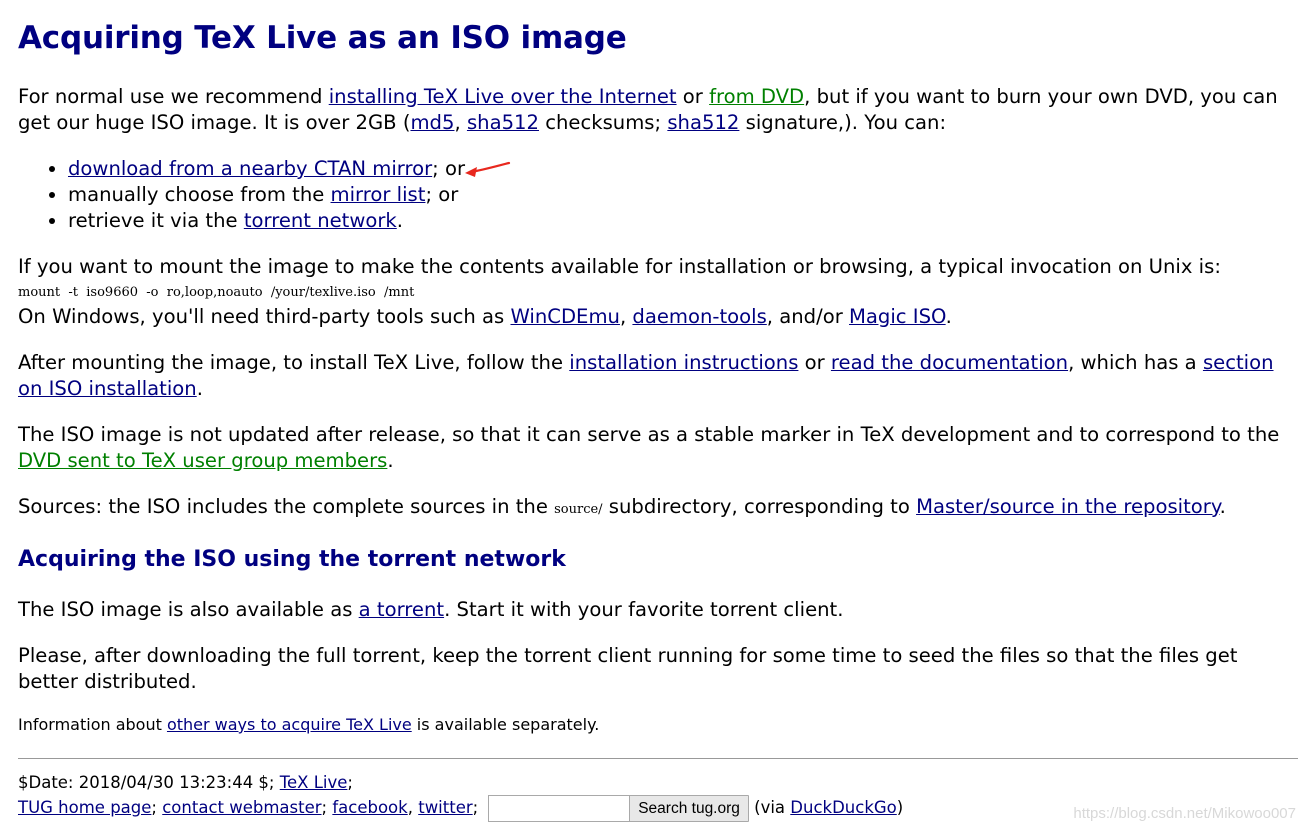 The height and width of the screenshot is (832, 1308). Describe the element at coordinates (503, 122) in the screenshot. I see `link-sha512-checksum: sha512` at that location.